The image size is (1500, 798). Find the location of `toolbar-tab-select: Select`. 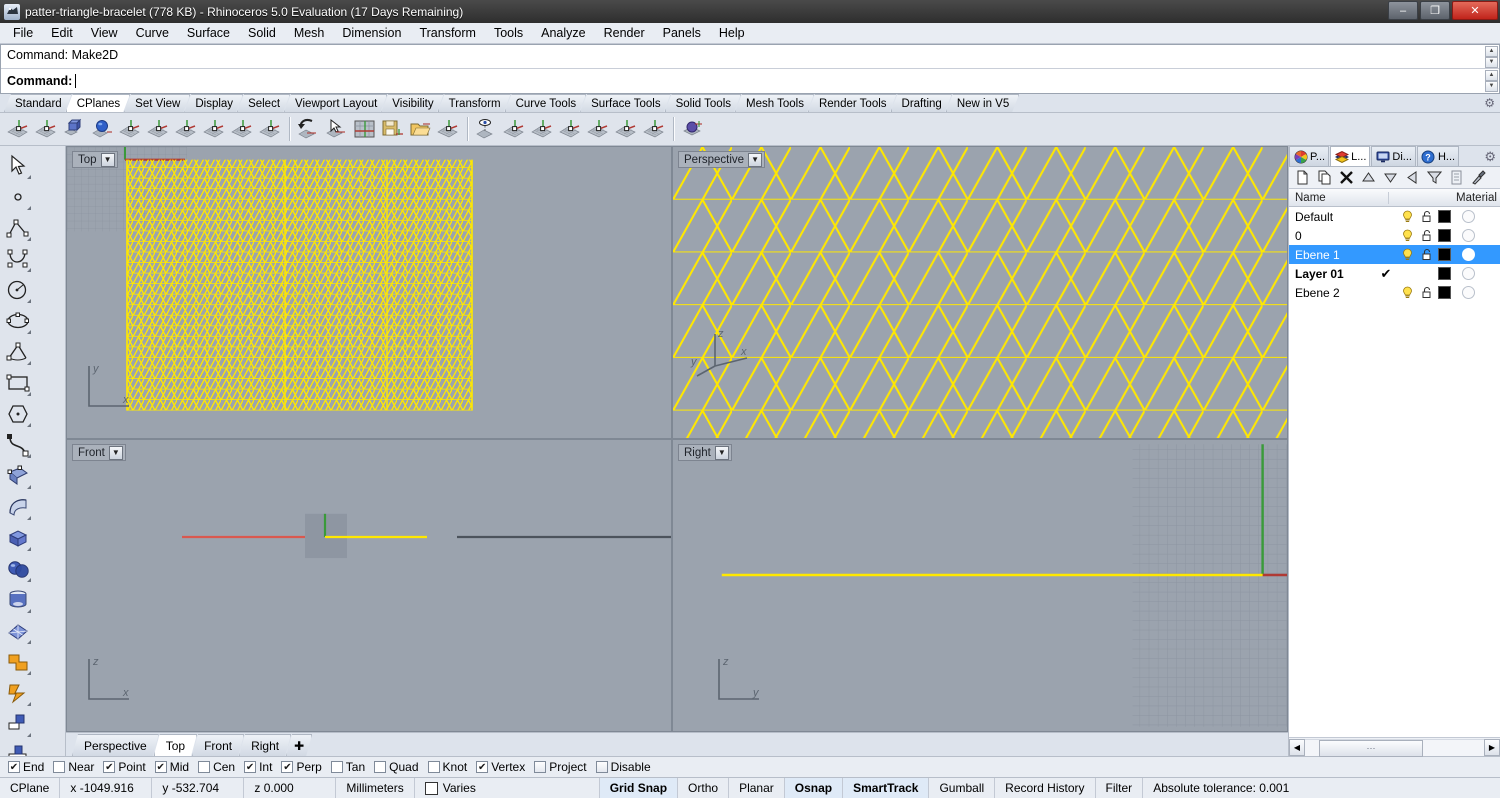

toolbar-tab-select: Select is located at coordinates (263, 103).